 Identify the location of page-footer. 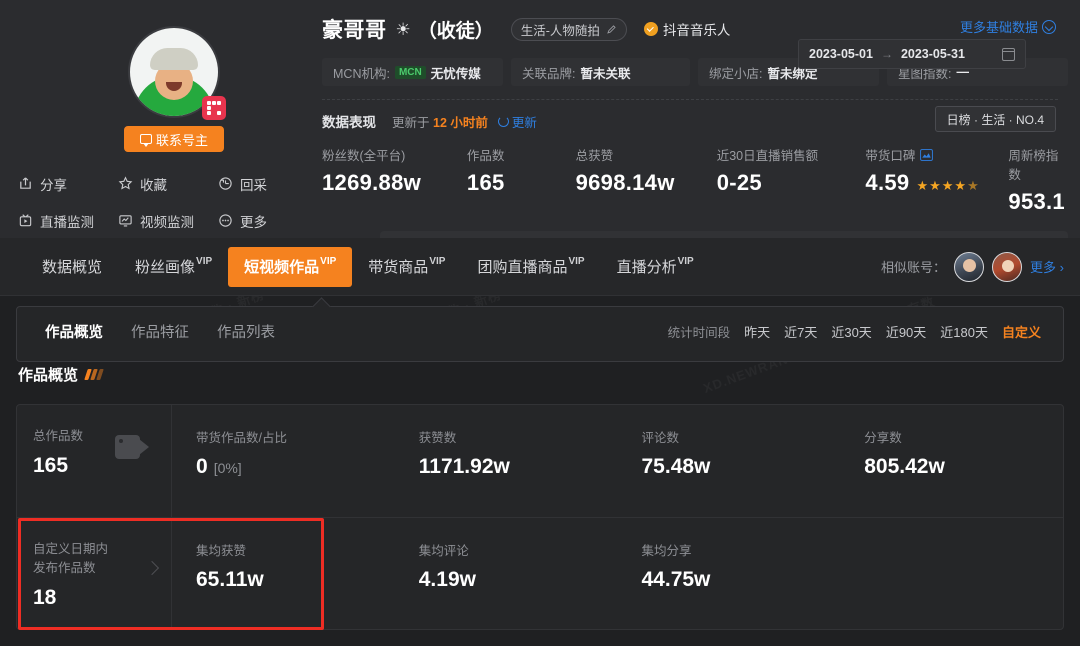
(540, 642).